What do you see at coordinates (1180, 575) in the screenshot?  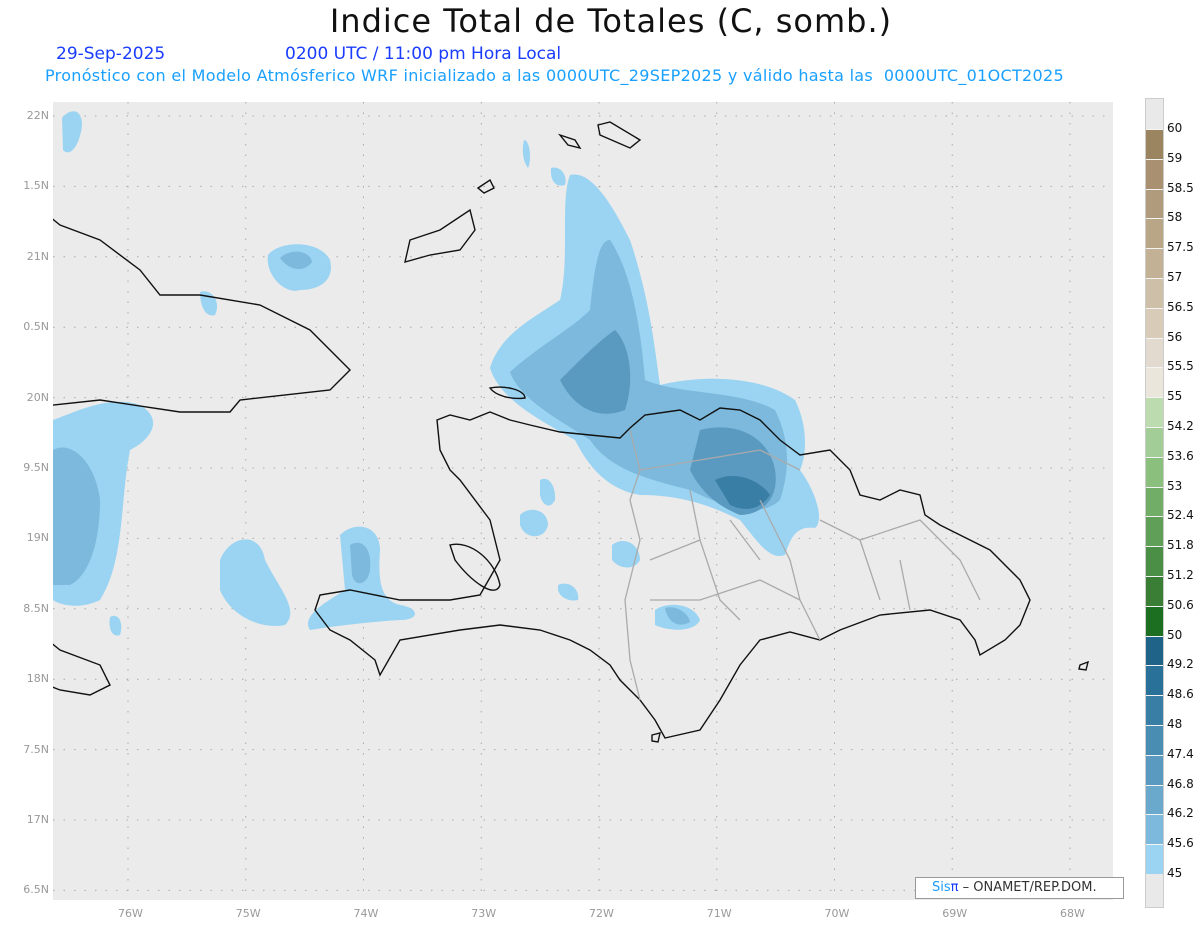 I see `colorbar-label: 51.2` at bounding box center [1180, 575].